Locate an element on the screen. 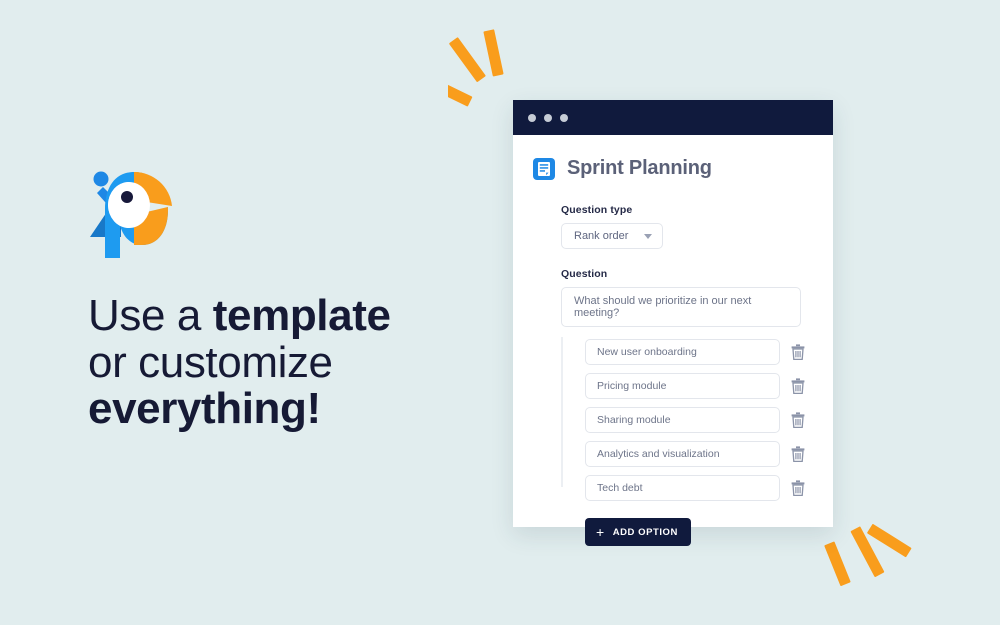 Image resolution: width=1000 pixels, height=625 pixels. option-input: Analytics and visualization is located at coordinates (682, 454).